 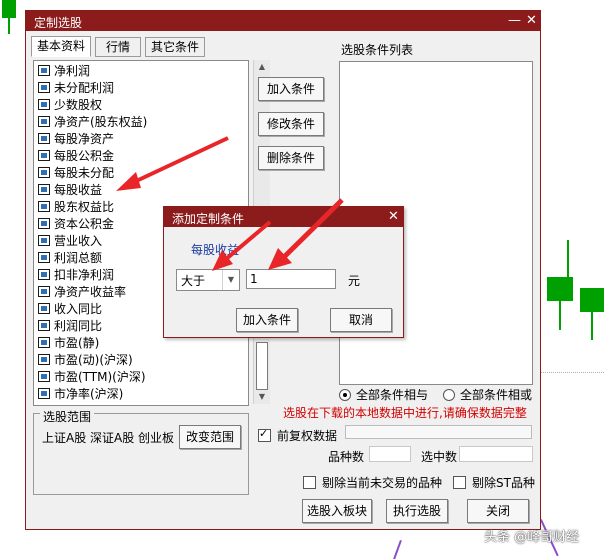 What do you see at coordinates (247, 241) in the screenshot?
I see `arrow-to-operator` at bounding box center [247, 241].